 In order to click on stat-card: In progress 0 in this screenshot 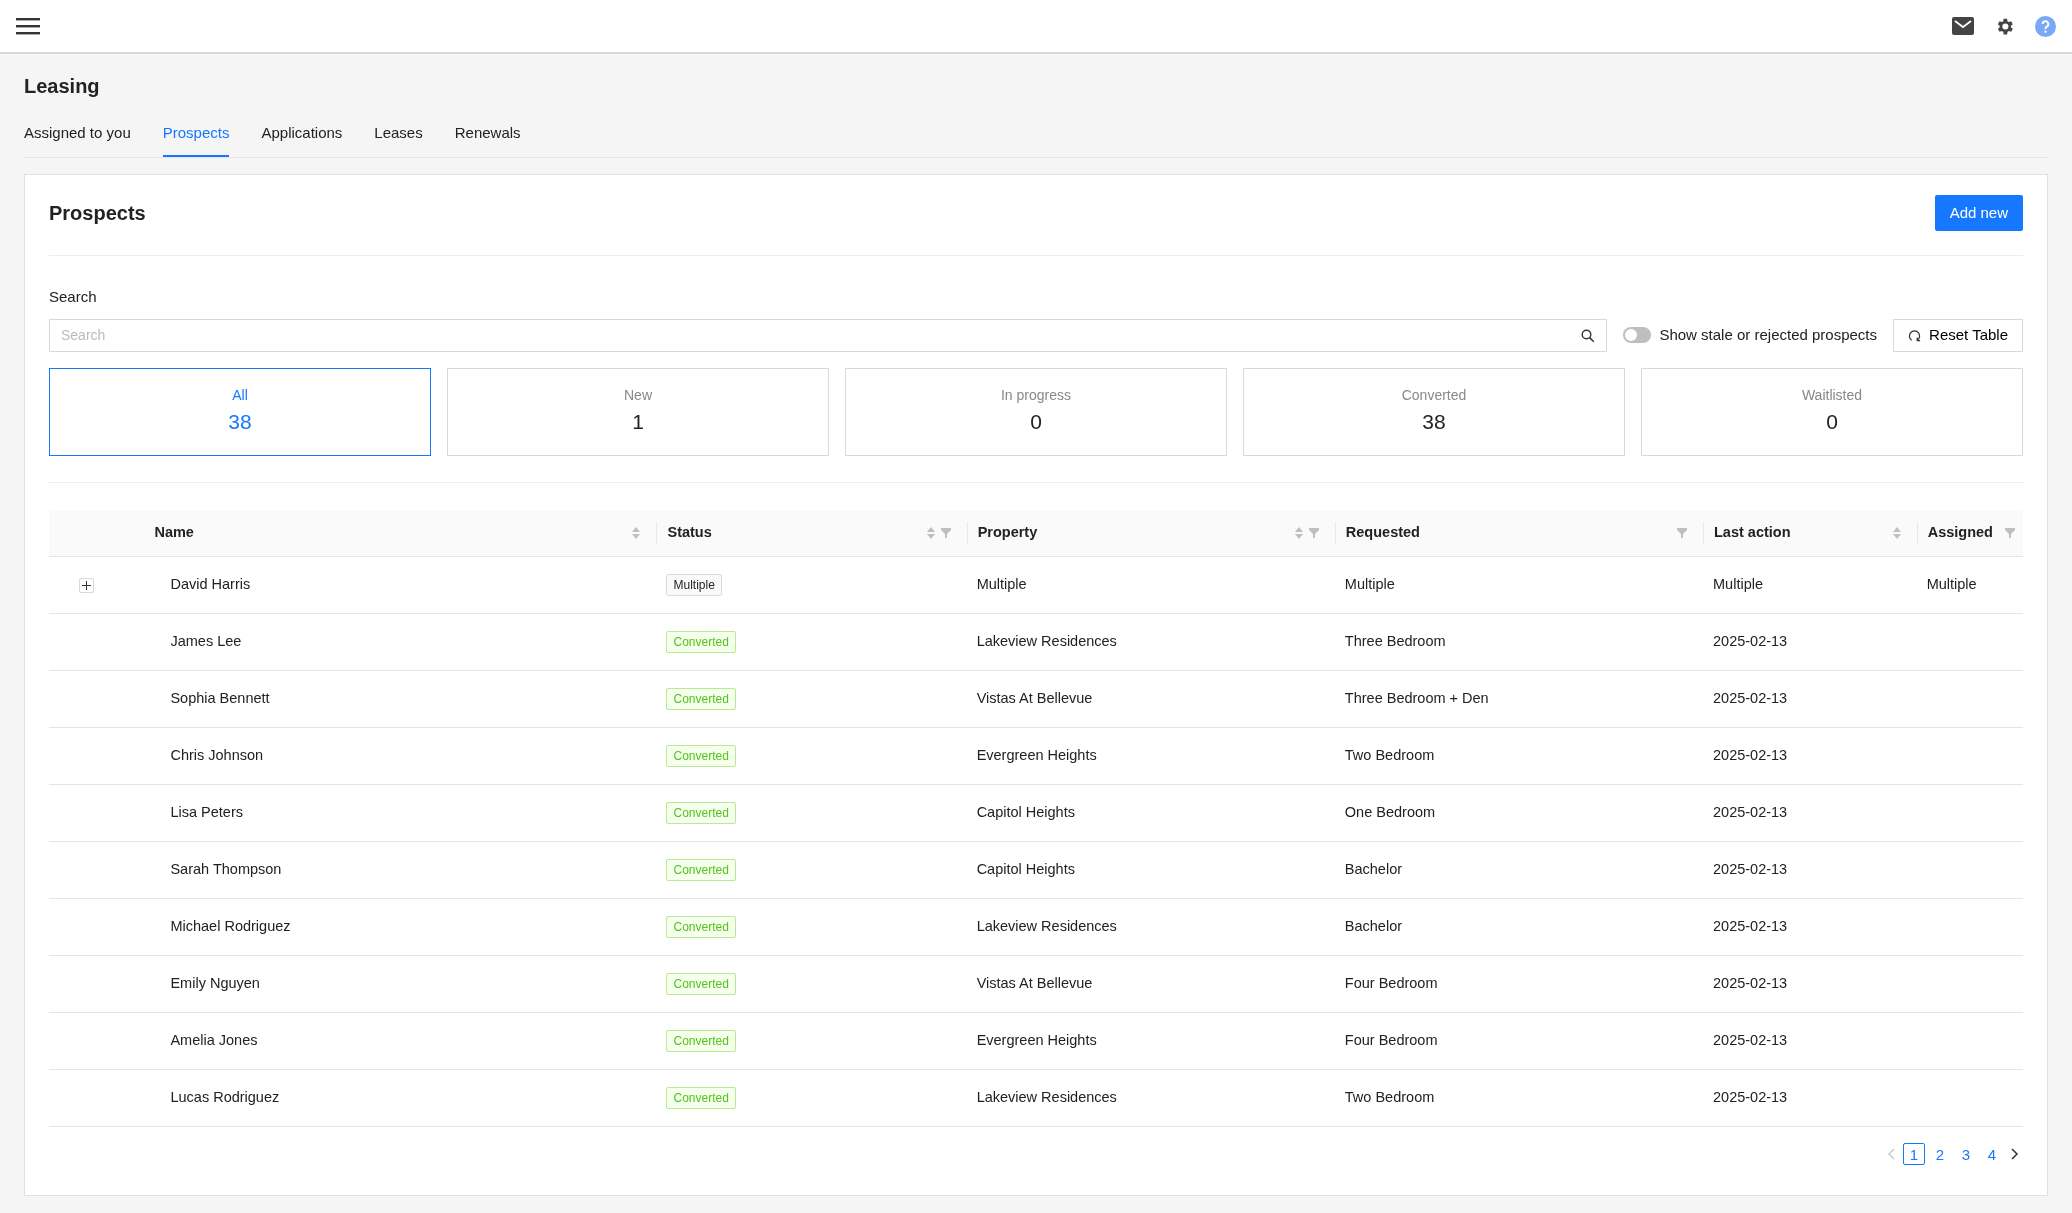, I will do `click(1036, 411)`.